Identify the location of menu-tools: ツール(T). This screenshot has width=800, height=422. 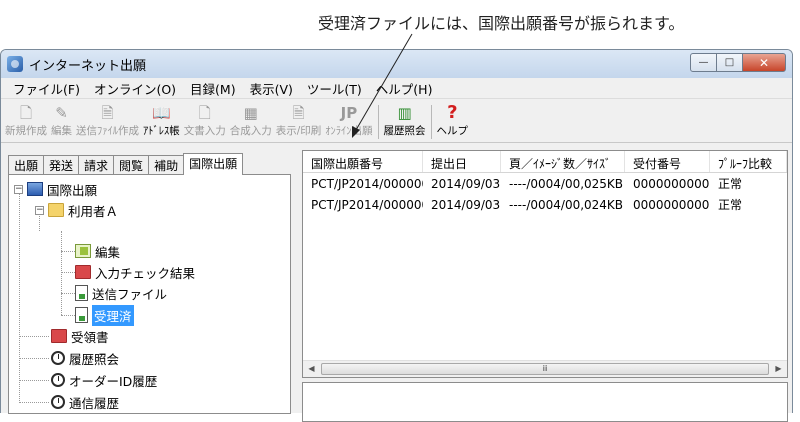
(335, 88).